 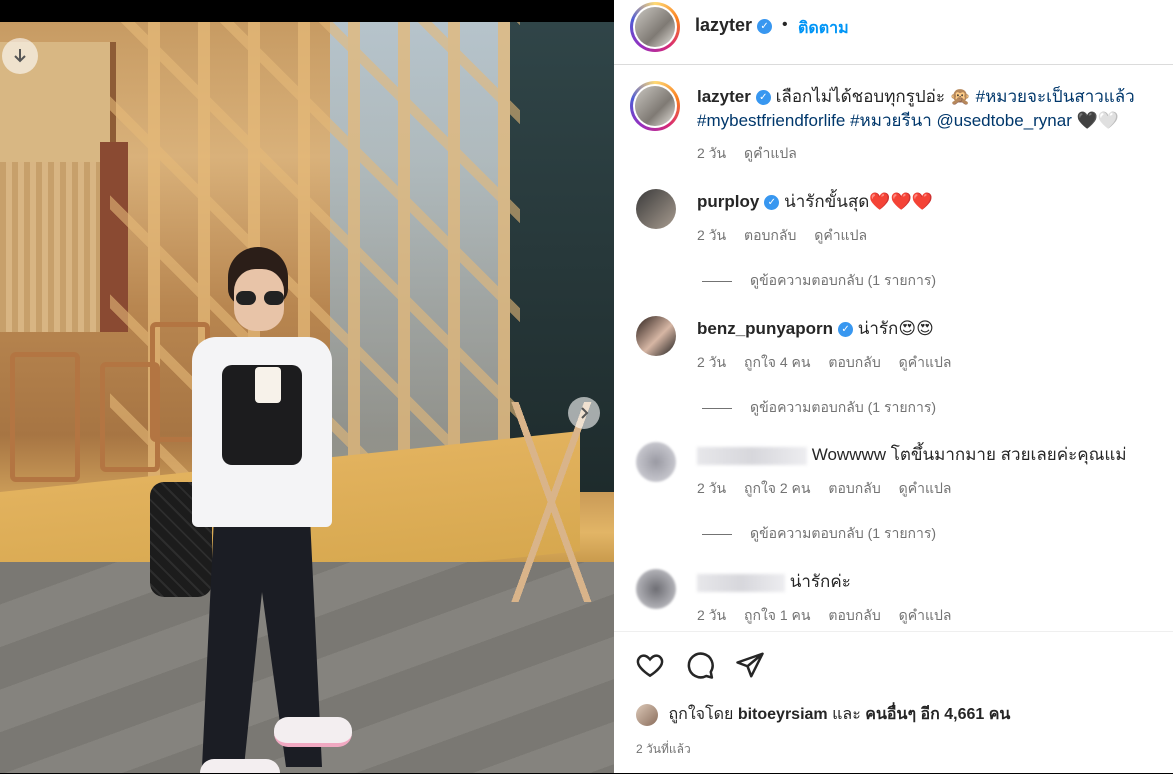 What do you see at coordinates (777, 488) in the screenshot?
I see `likes-link: ถูกใจ 2 คน` at bounding box center [777, 488].